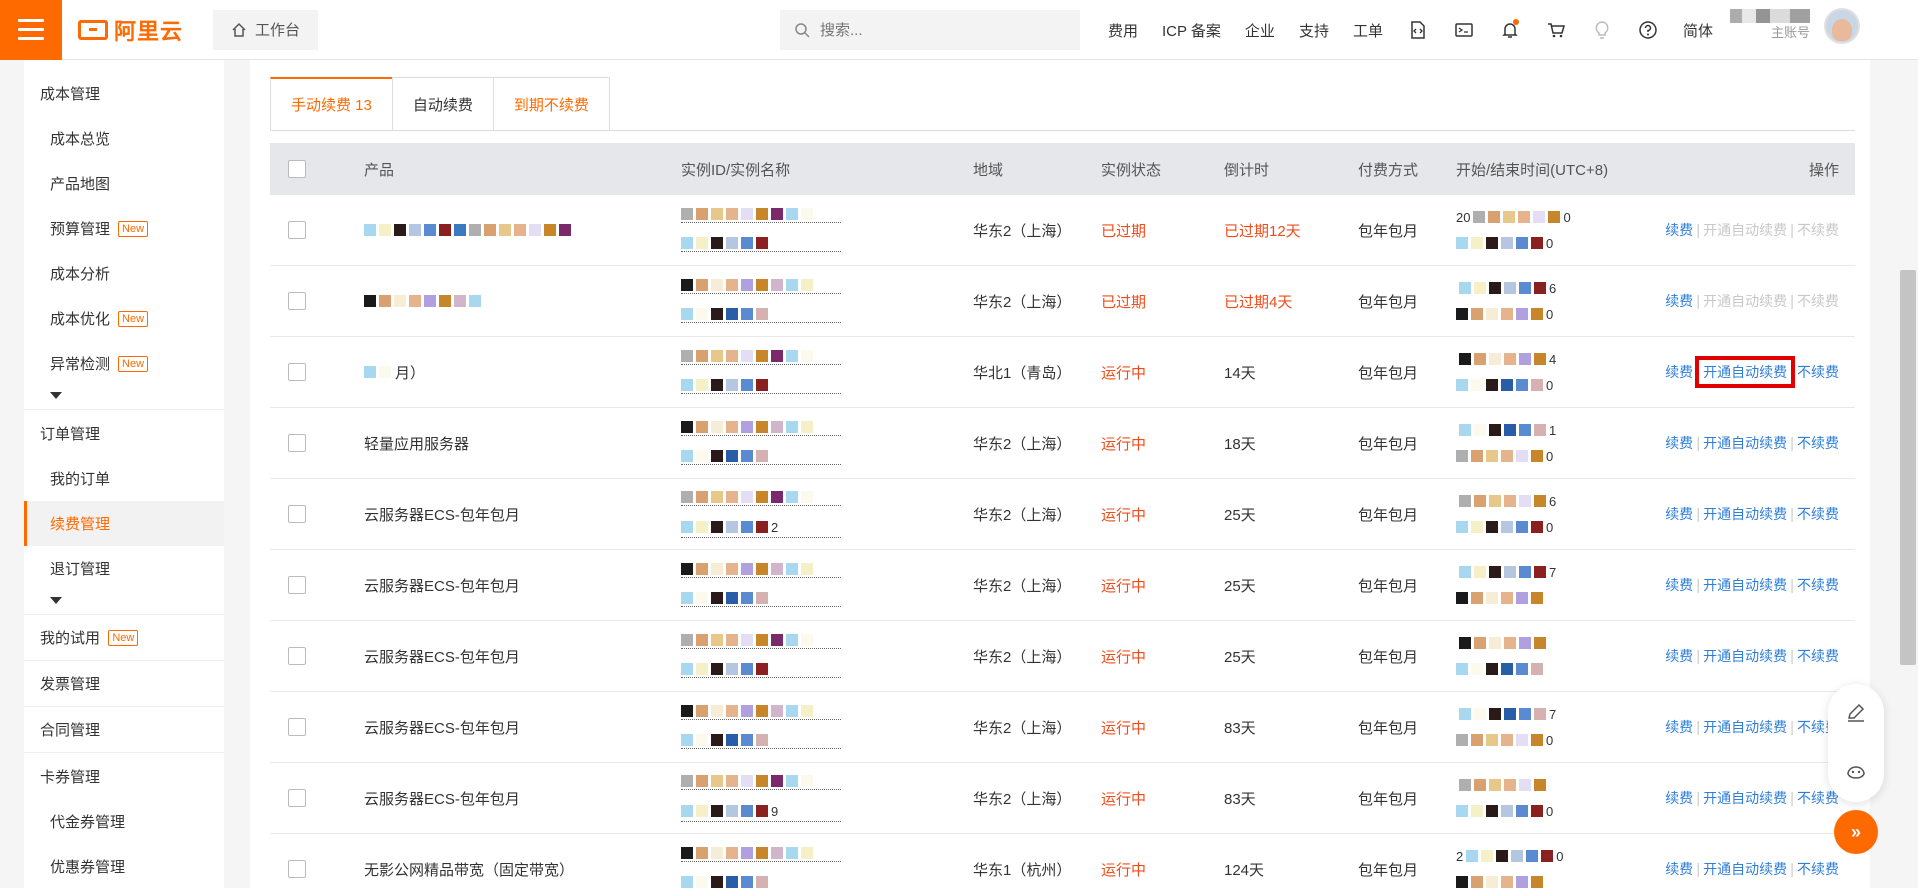  I want to click on sidebar-group-invoice: 发票管理, so click(124, 684).